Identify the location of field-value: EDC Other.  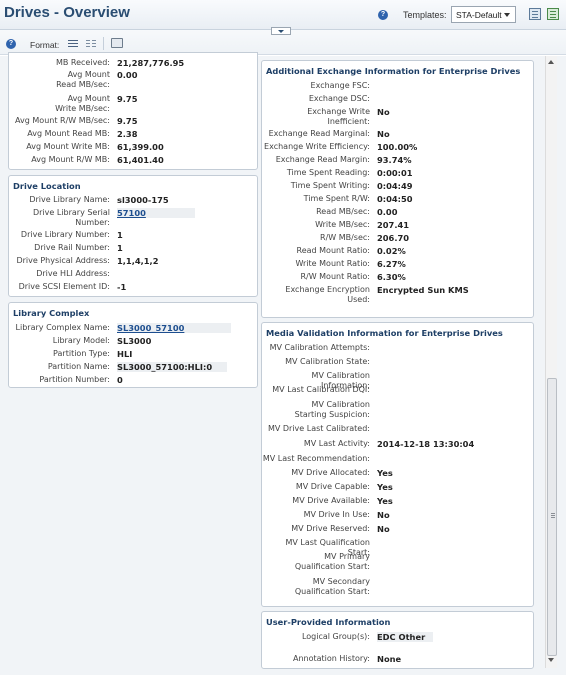
(401, 637).